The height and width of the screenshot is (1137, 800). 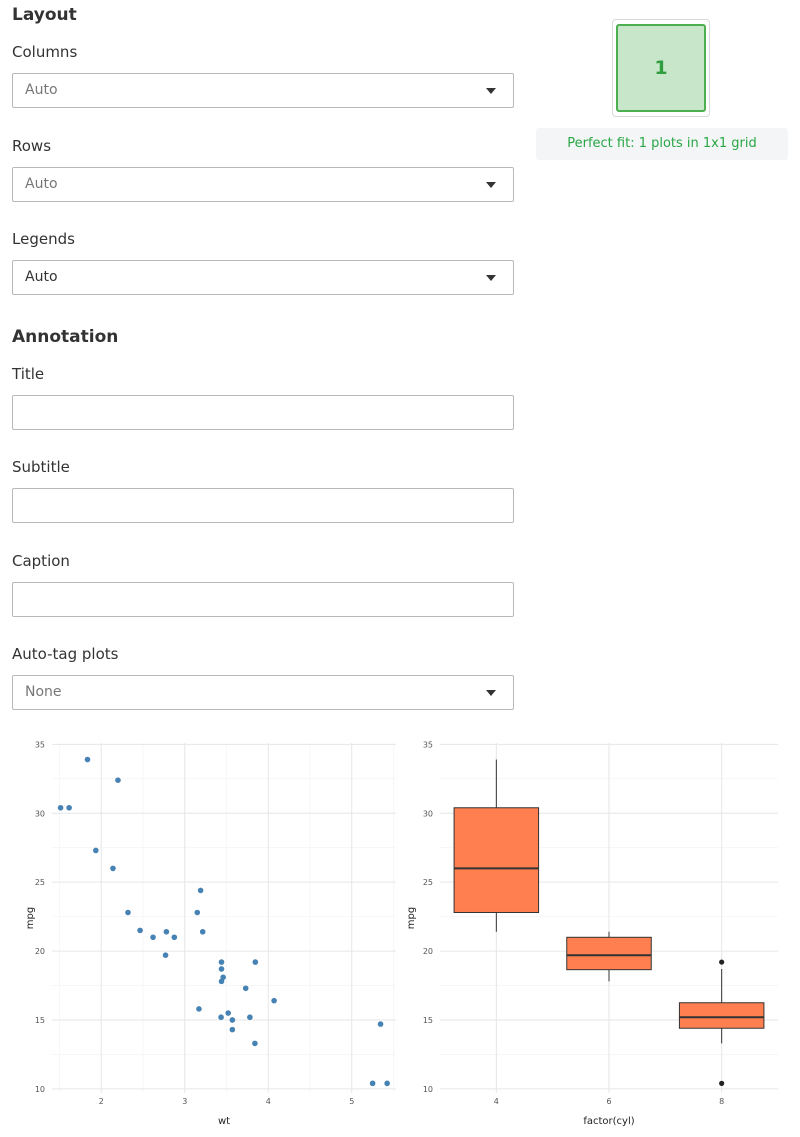 I want to click on fit-message: Perfect fit: 1 plots in 1x1 grid, so click(x=662, y=144).